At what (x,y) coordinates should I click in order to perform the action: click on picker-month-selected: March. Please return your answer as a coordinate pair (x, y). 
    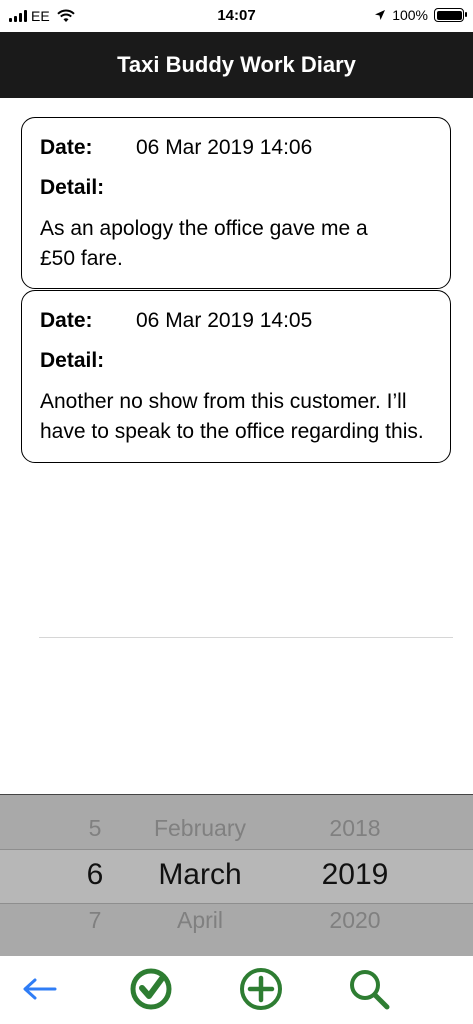
    Looking at the image, I should click on (200, 875).